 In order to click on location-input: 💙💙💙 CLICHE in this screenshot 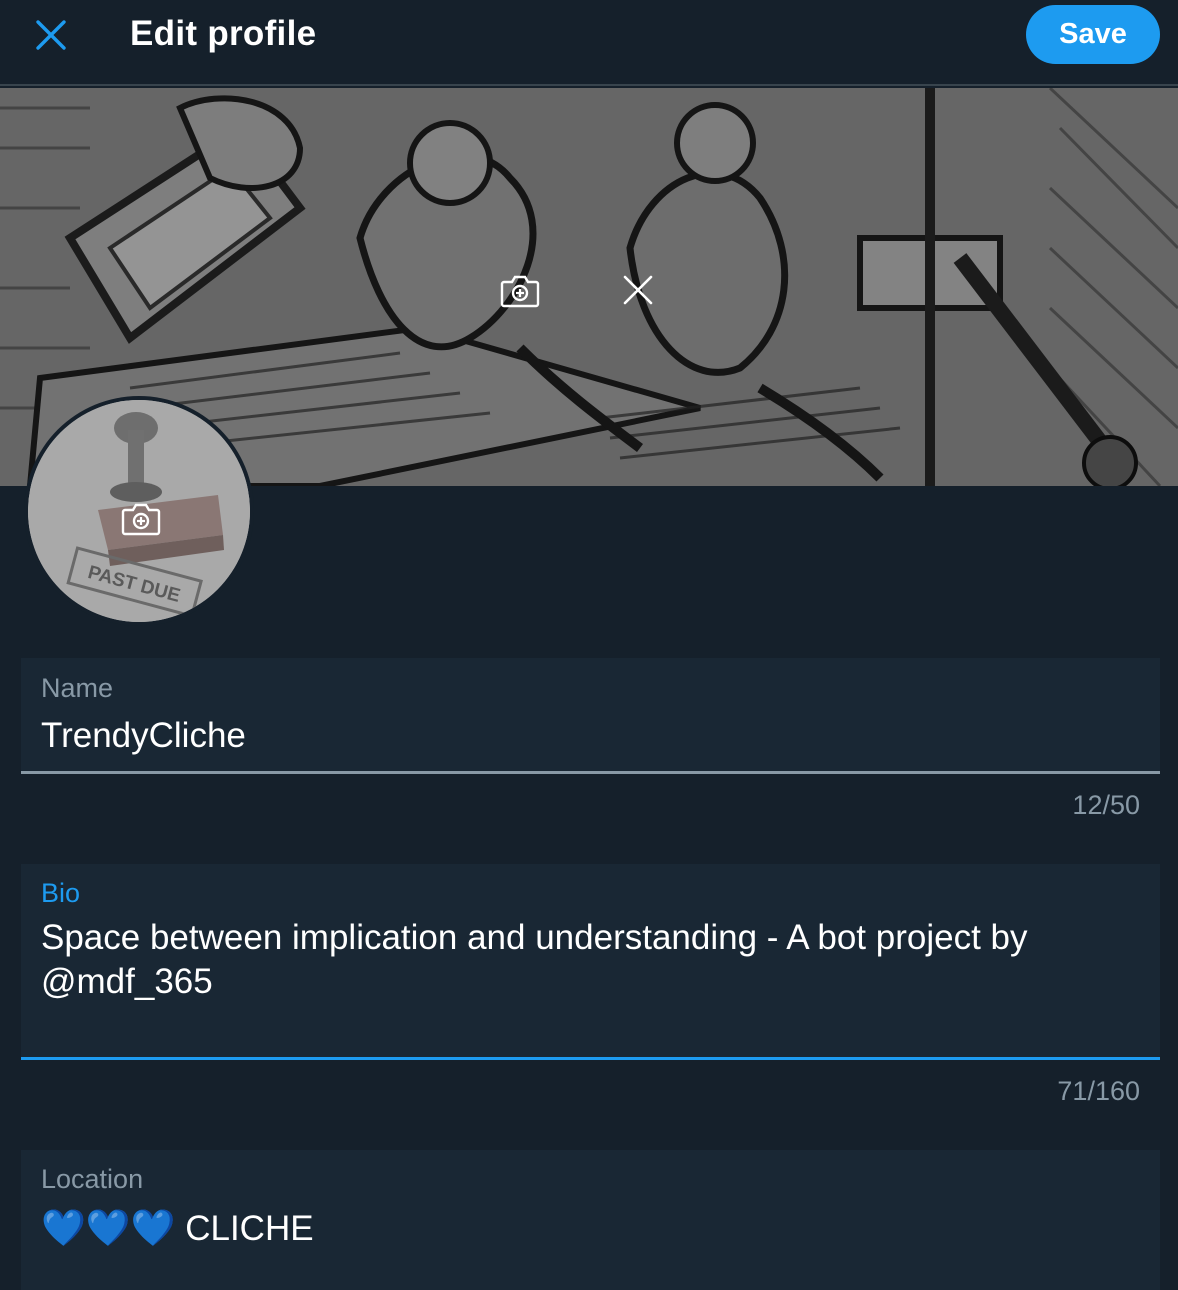, I will do `click(590, 1228)`.